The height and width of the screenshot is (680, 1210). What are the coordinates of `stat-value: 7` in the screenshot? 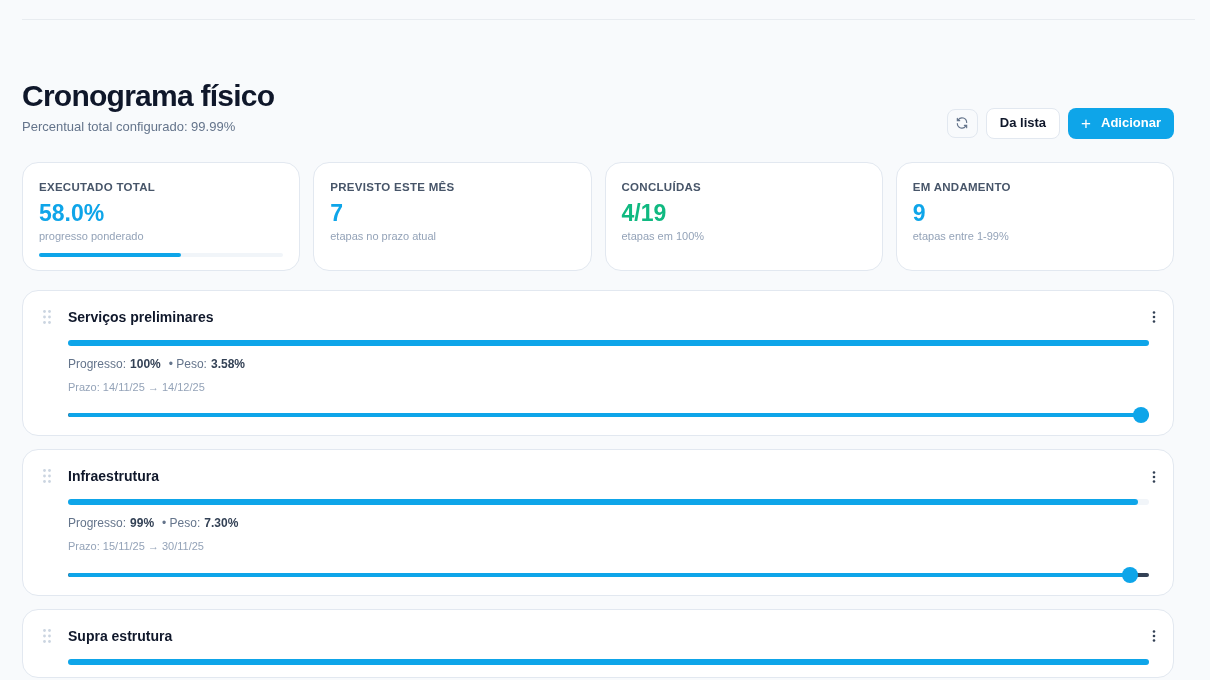 It's located at (337, 212).